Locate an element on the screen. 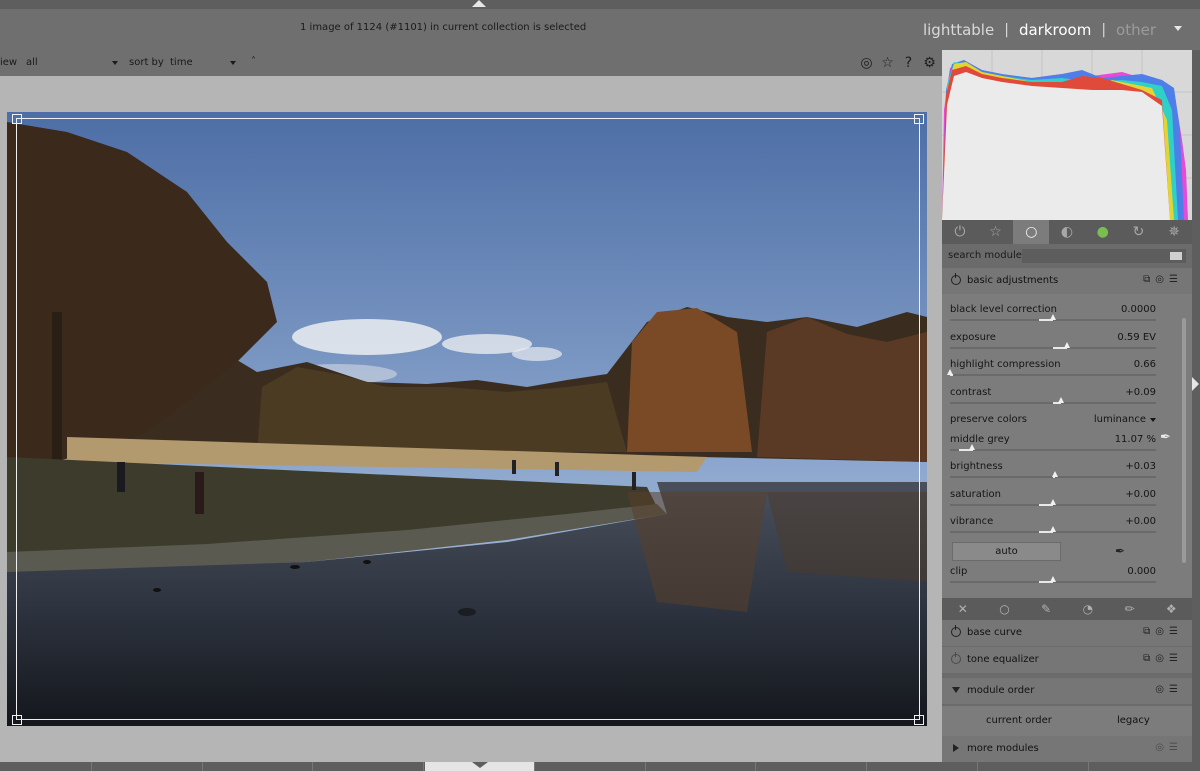 The height and width of the screenshot is (771, 1200). collapse-bottom-arrow-icon is located at coordinates (480, 765).